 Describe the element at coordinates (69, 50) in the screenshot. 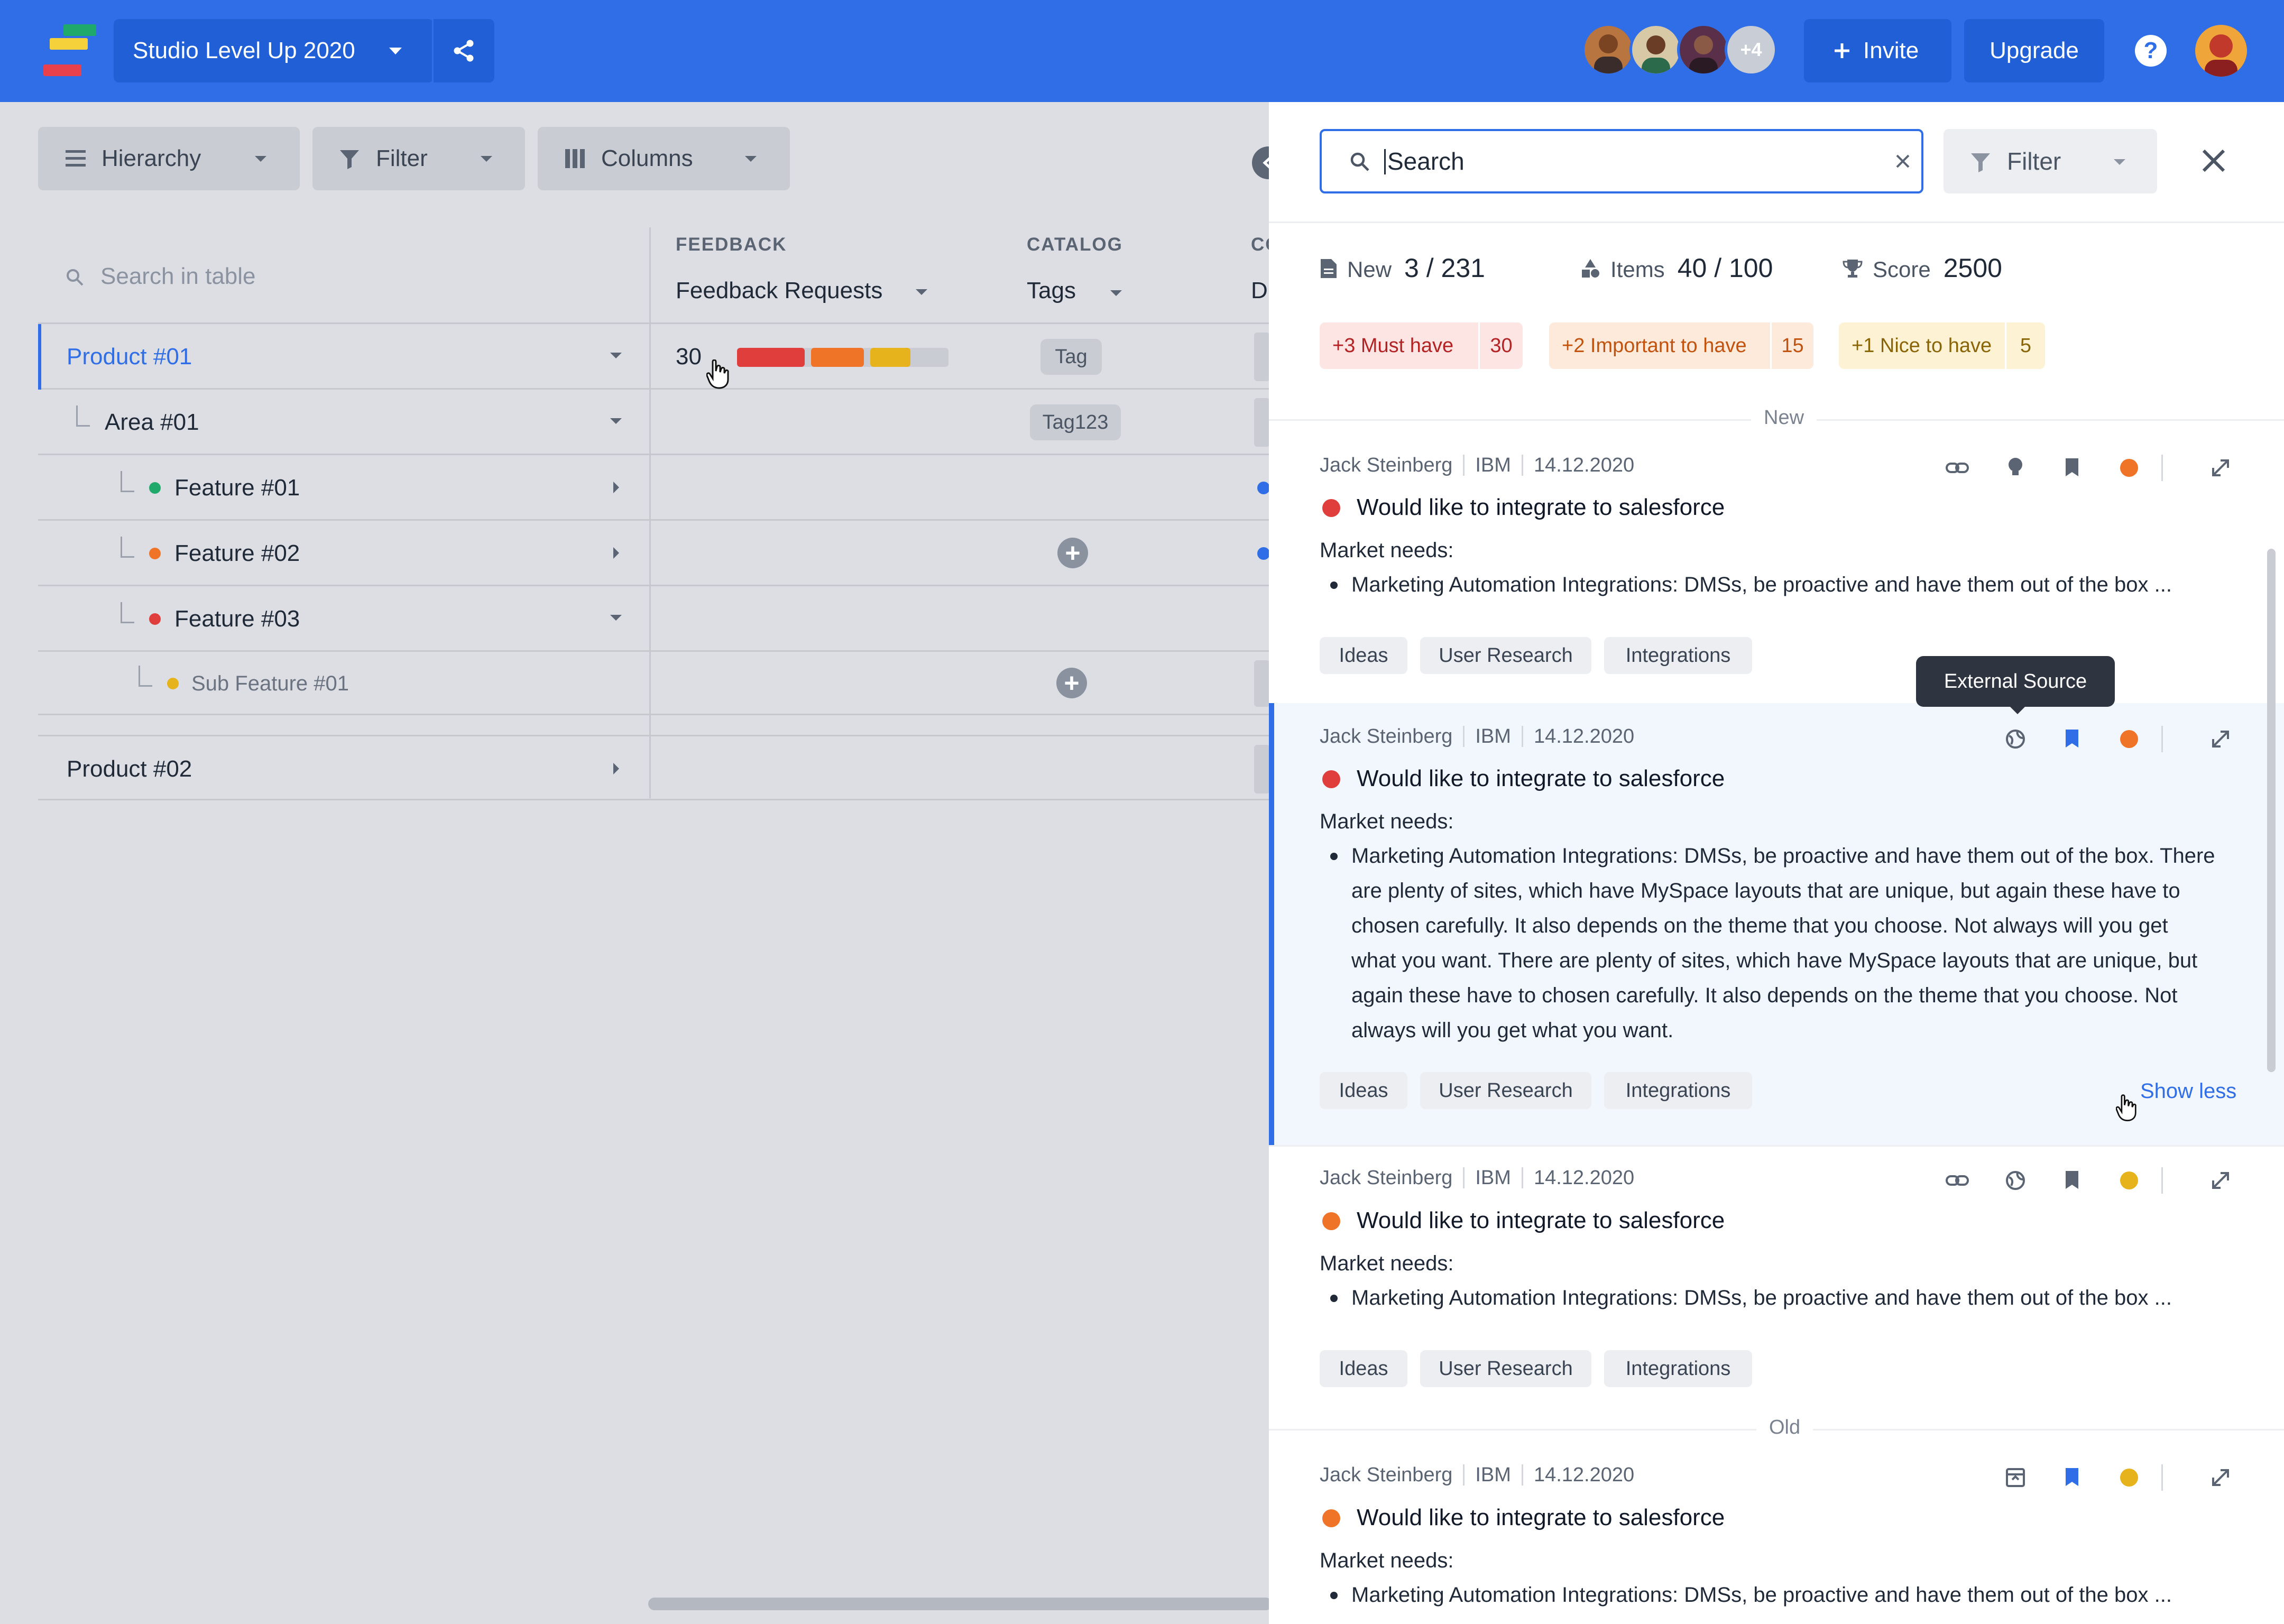

I see `app-logo` at that location.